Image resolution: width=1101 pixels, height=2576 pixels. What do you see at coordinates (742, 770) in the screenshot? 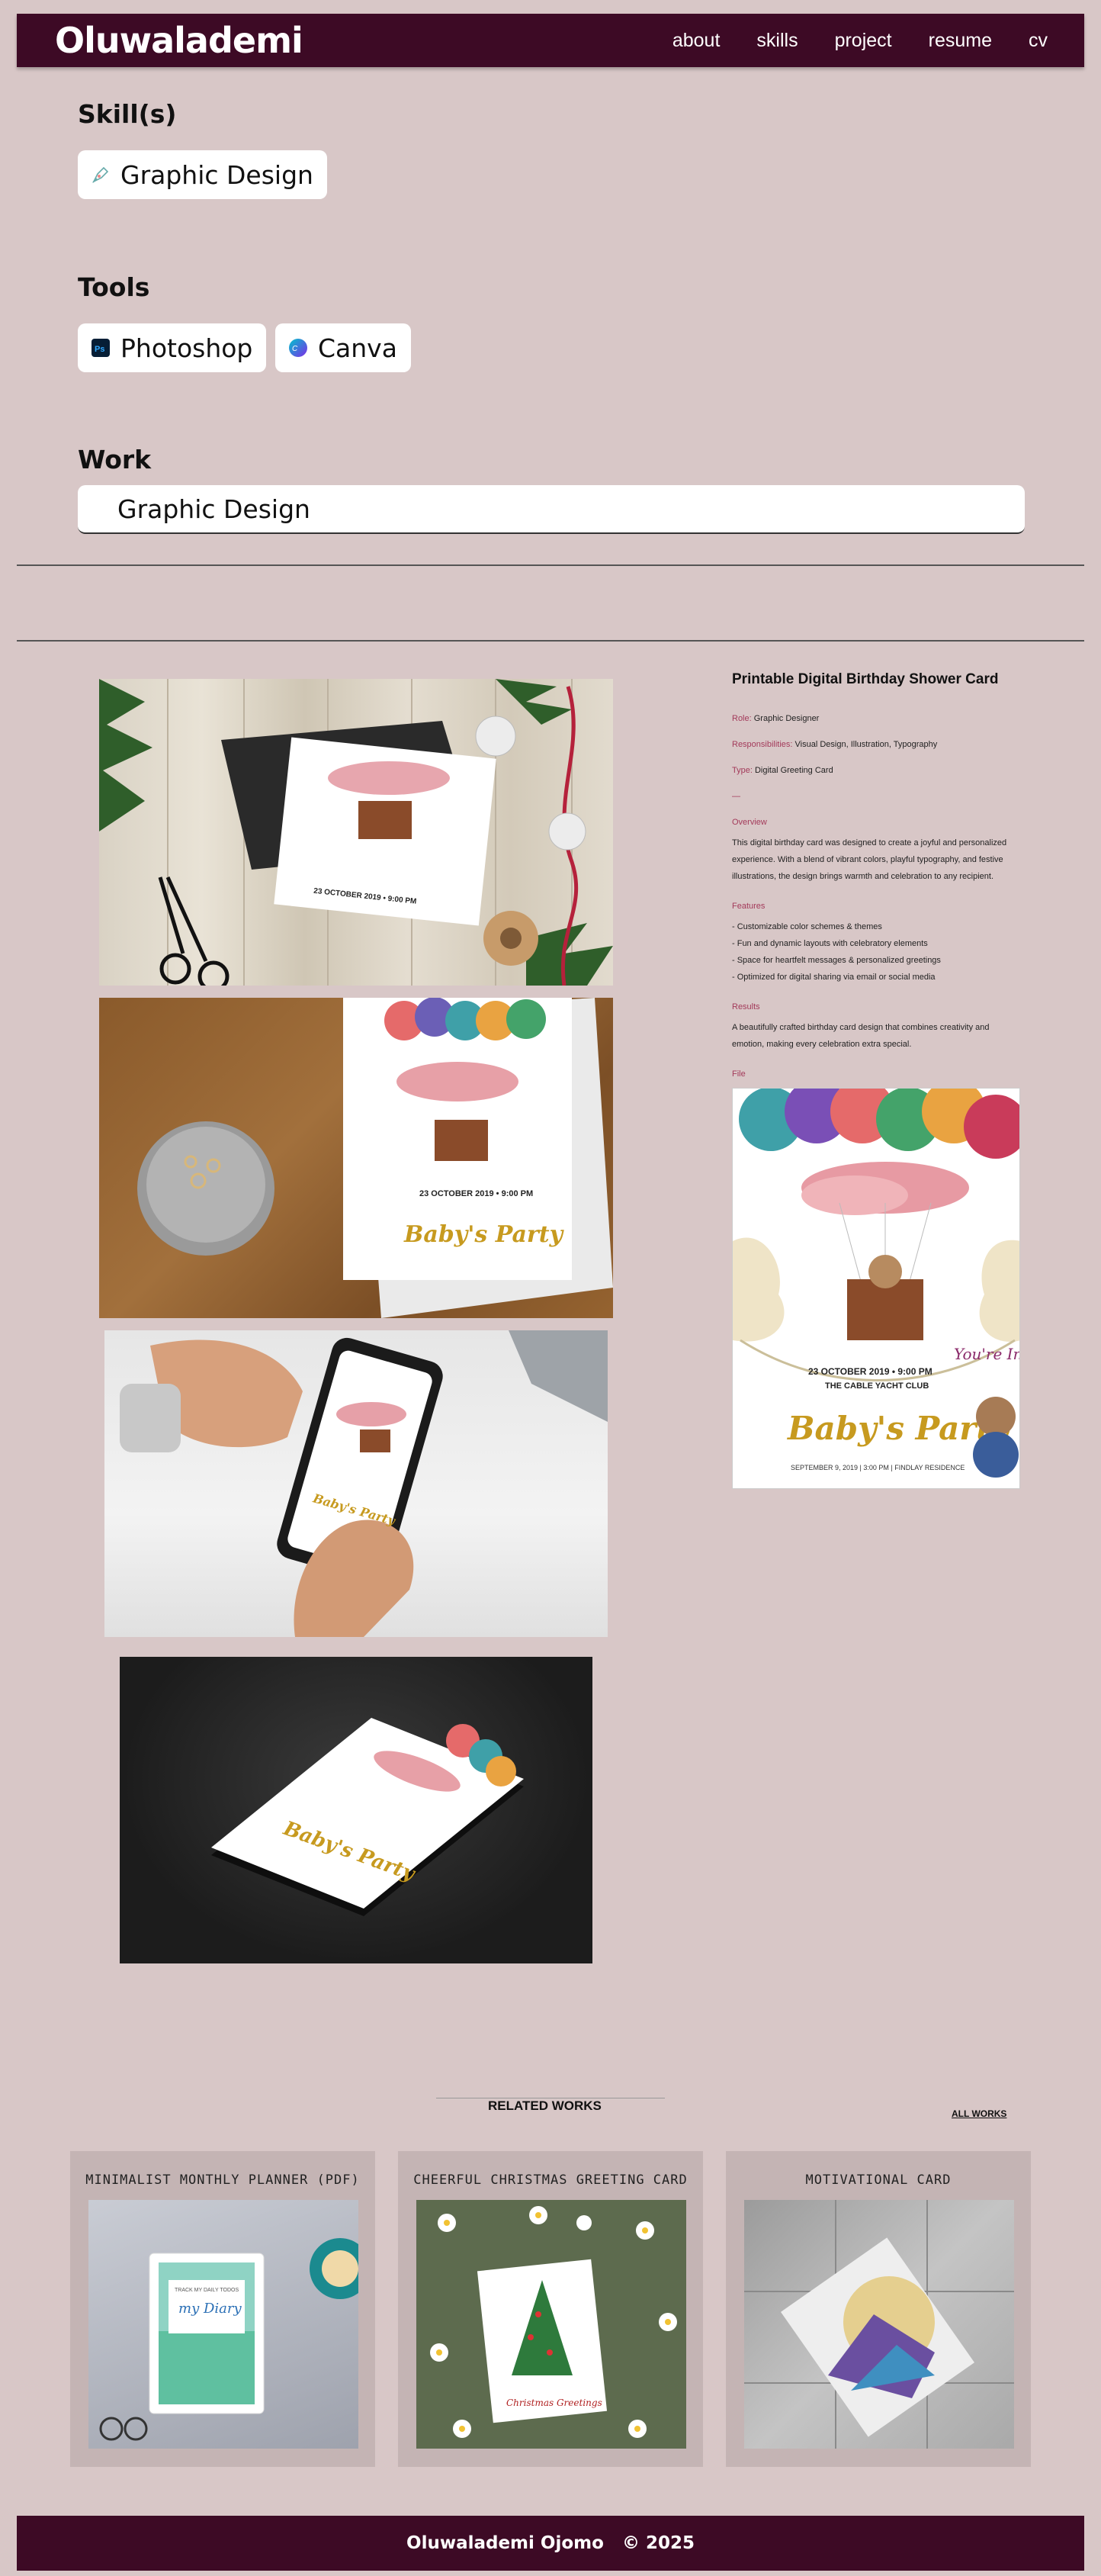
I see `type-label: Type:` at bounding box center [742, 770].